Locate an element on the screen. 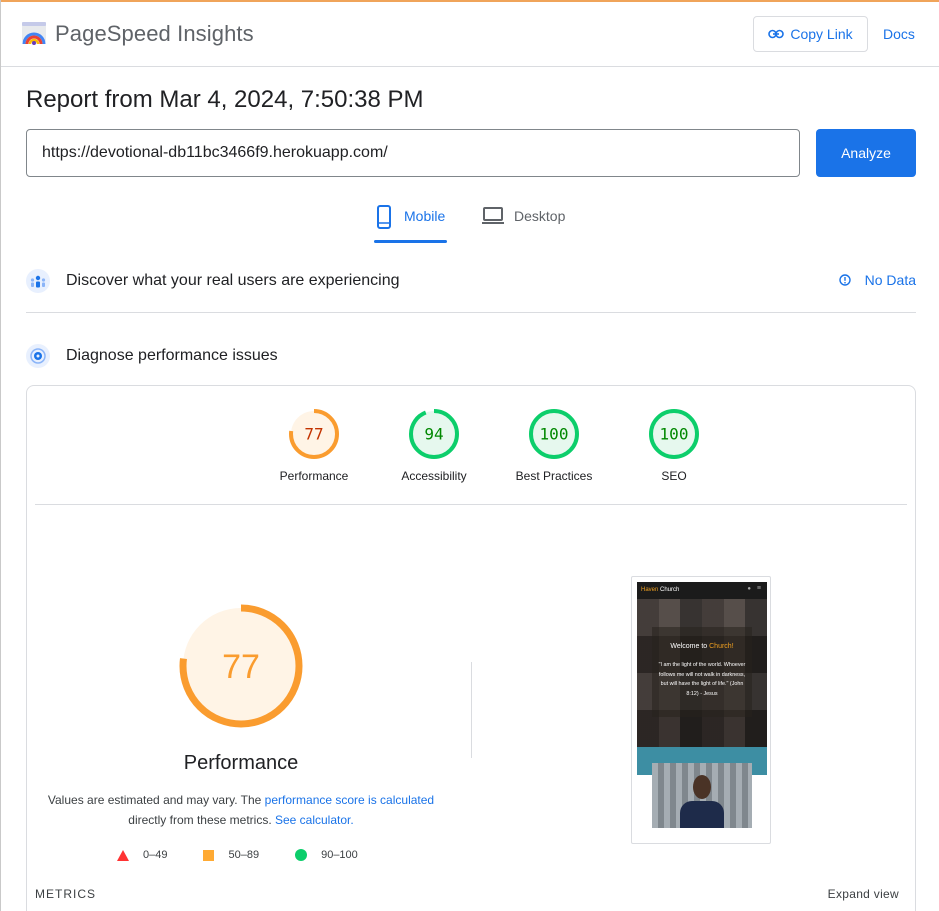 Image resolution: width=939 pixels, height=911 pixels. app-brand: PageSpeed Insights is located at coordinates (154, 33).